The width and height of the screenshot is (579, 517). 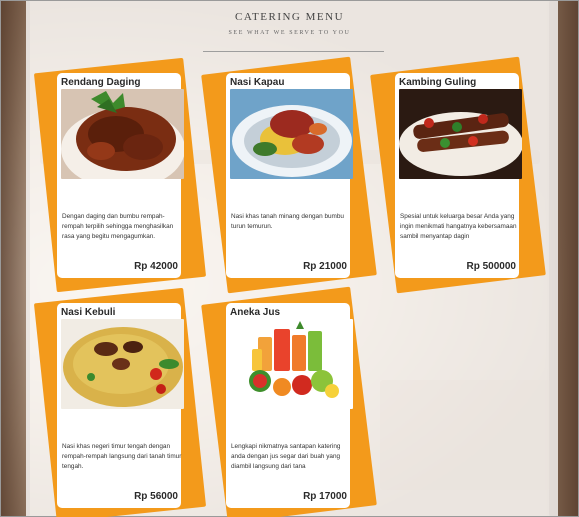 What do you see at coordinates (325, 496) in the screenshot?
I see `item-price: Rp 17000` at bounding box center [325, 496].